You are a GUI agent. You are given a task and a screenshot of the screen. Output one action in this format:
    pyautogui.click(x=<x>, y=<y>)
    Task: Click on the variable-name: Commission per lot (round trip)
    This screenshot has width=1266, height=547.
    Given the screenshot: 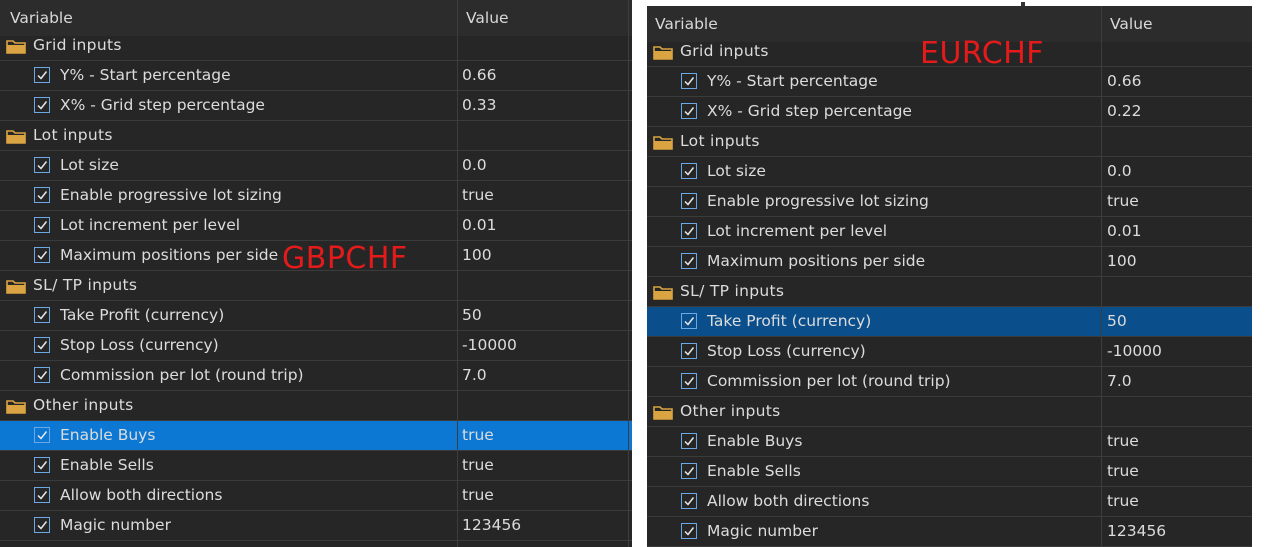 What is the action you would take?
    pyautogui.click(x=182, y=375)
    